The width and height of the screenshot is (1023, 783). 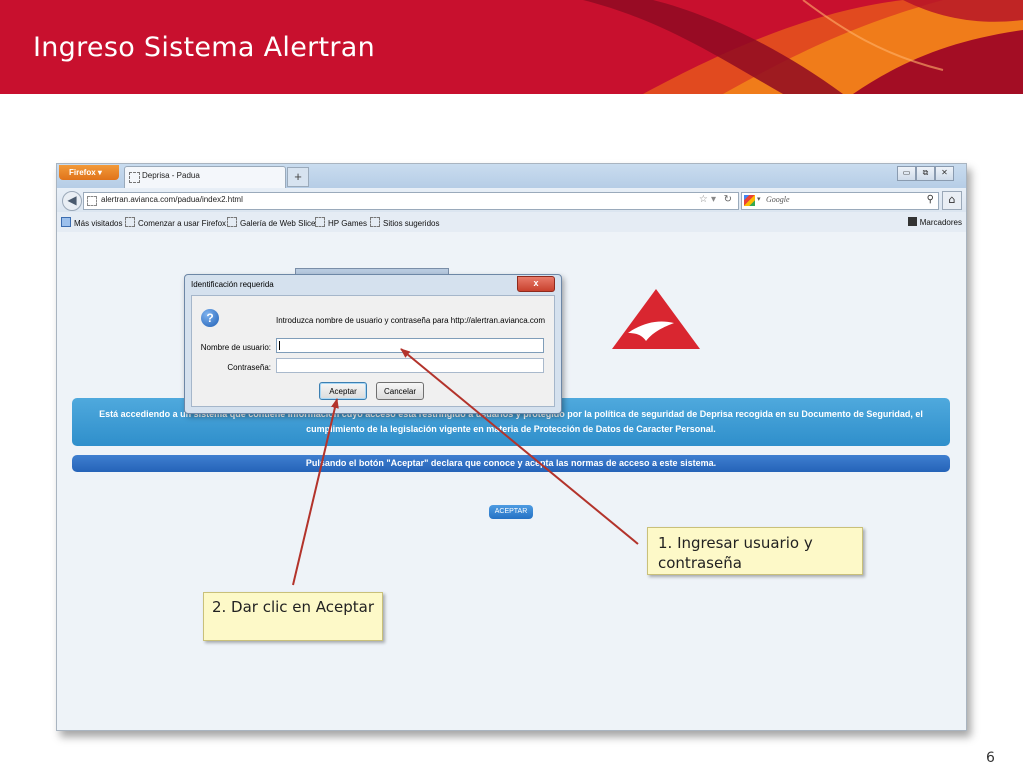 What do you see at coordinates (755, 551) in the screenshot?
I see `callout-step-1: 1. Ingresar usuario y contraseña` at bounding box center [755, 551].